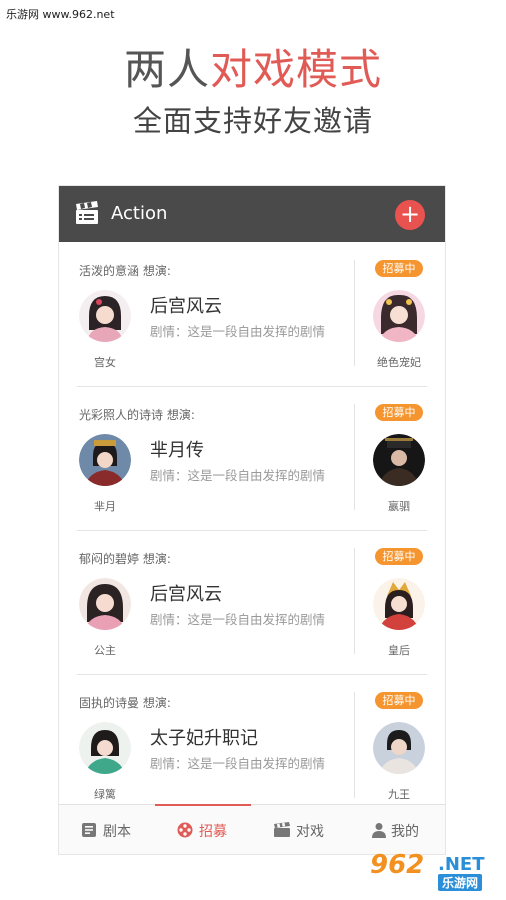  I want to click on brand-name: 乐游网, so click(460, 882).